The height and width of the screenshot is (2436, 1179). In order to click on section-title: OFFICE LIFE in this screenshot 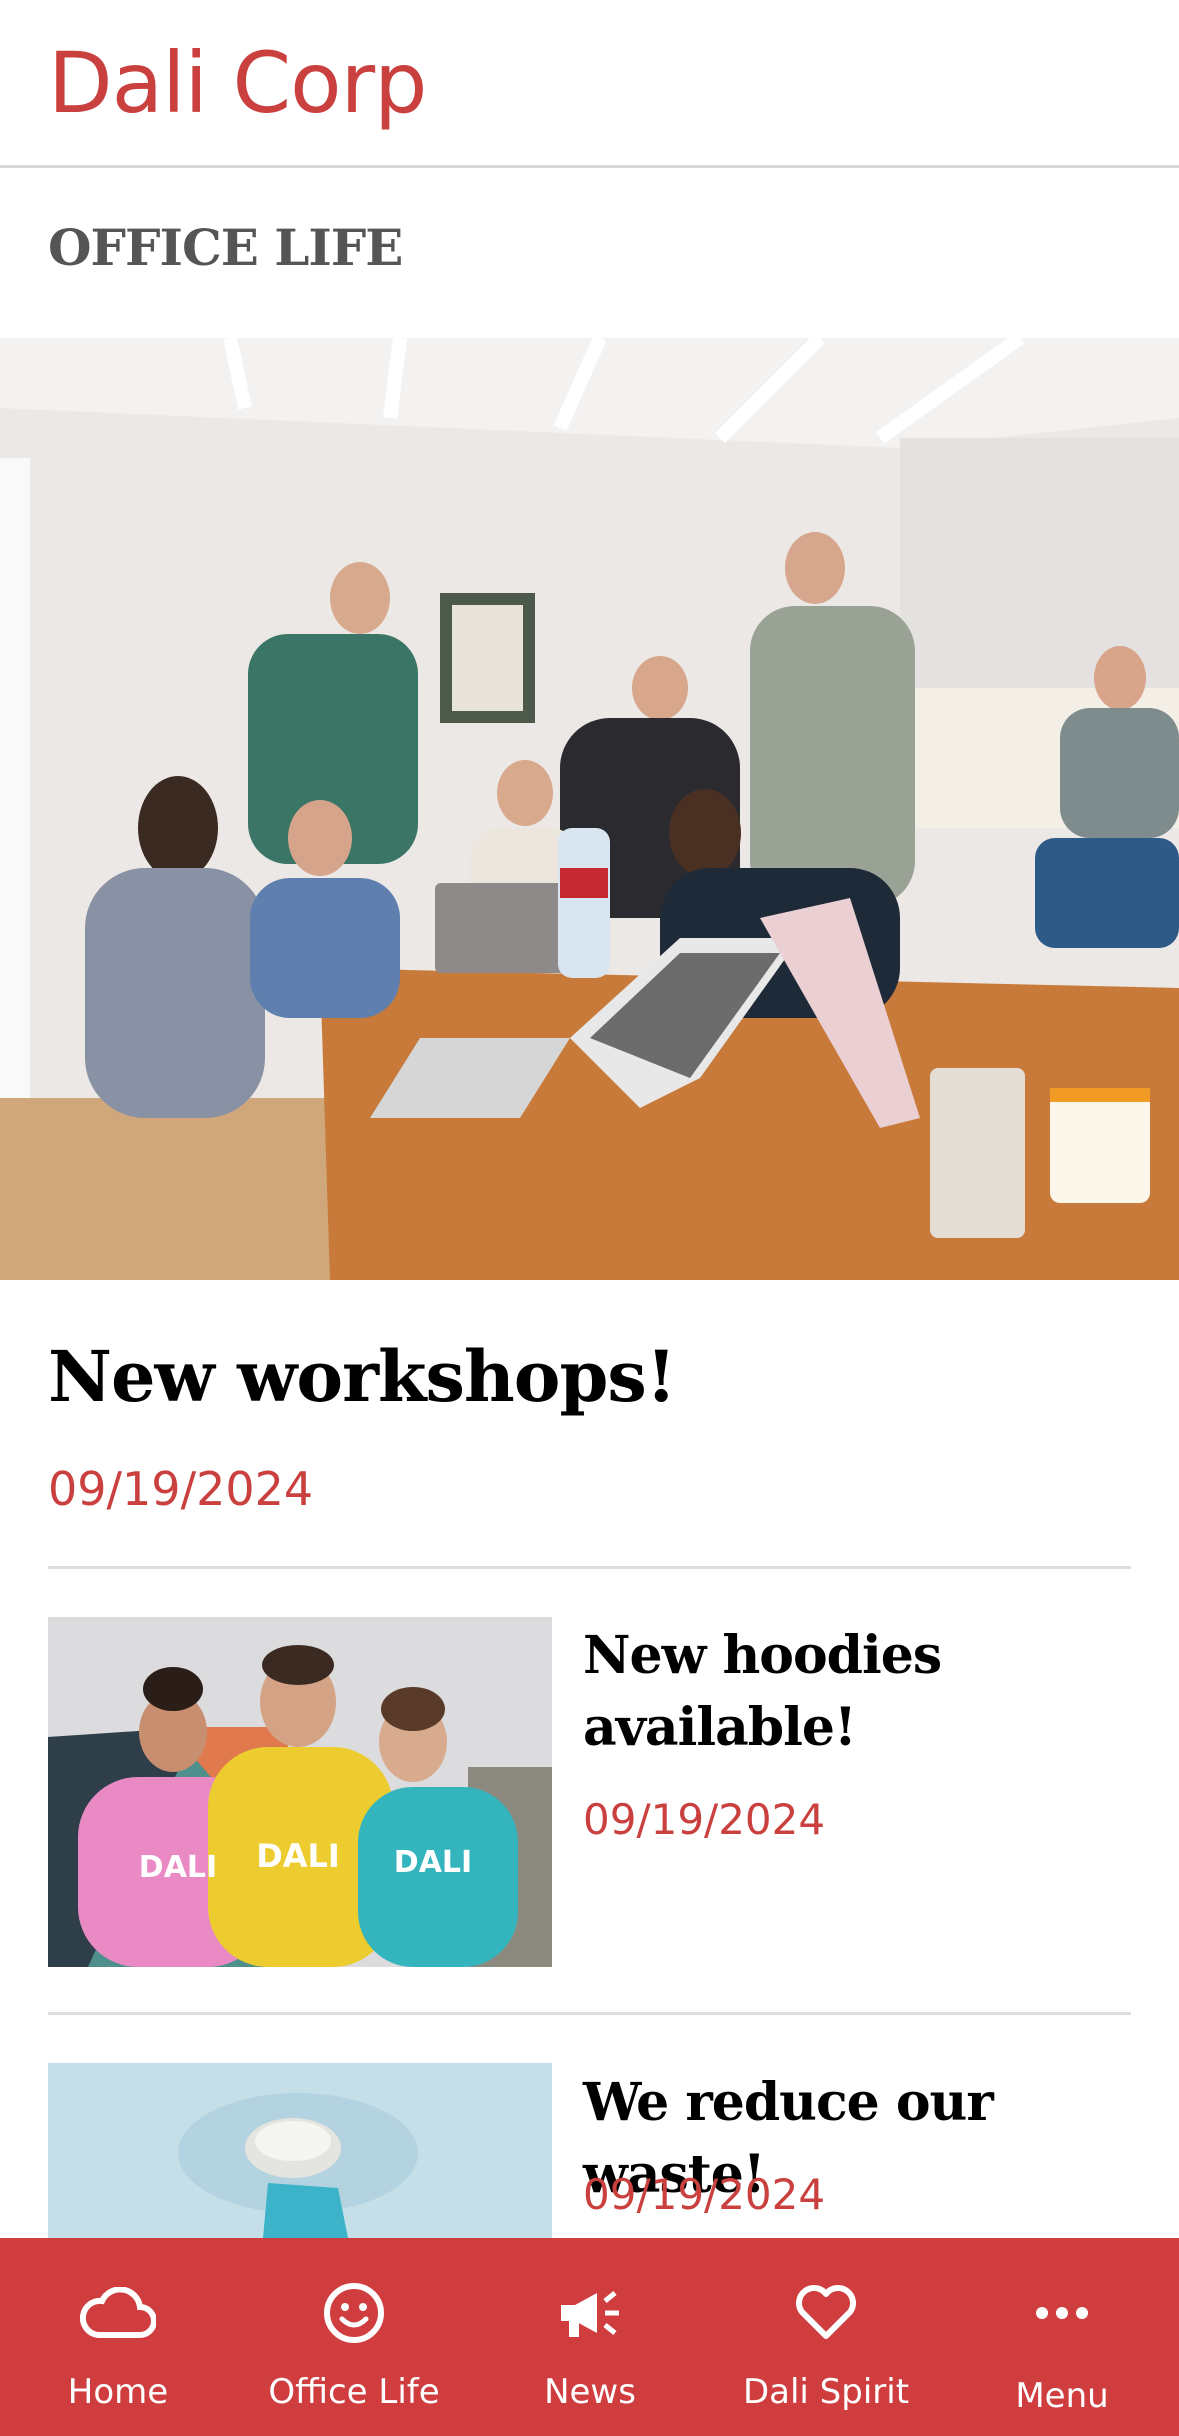, I will do `click(225, 247)`.